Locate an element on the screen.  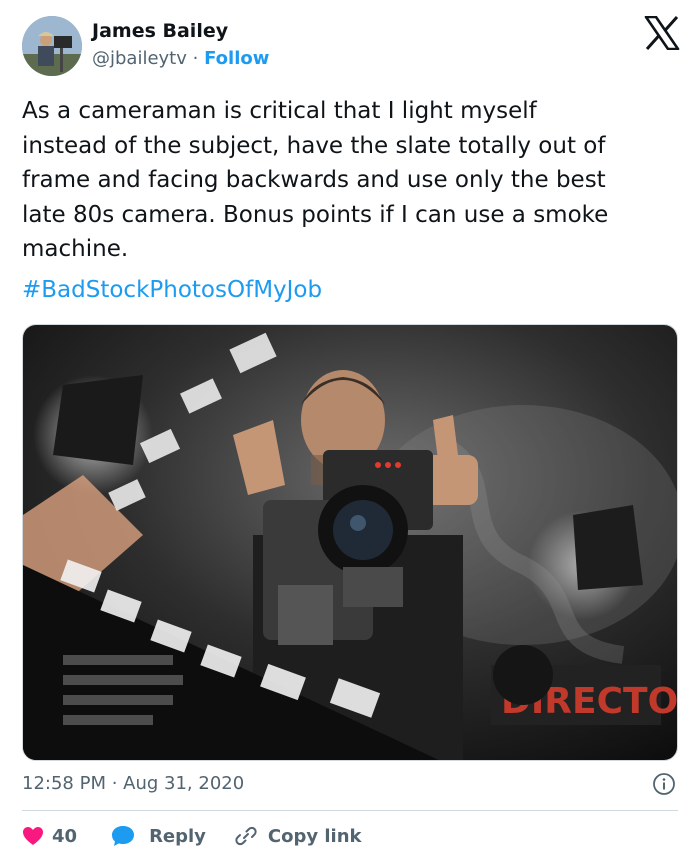
copy-link-label: Copy link is located at coordinates (314, 836).